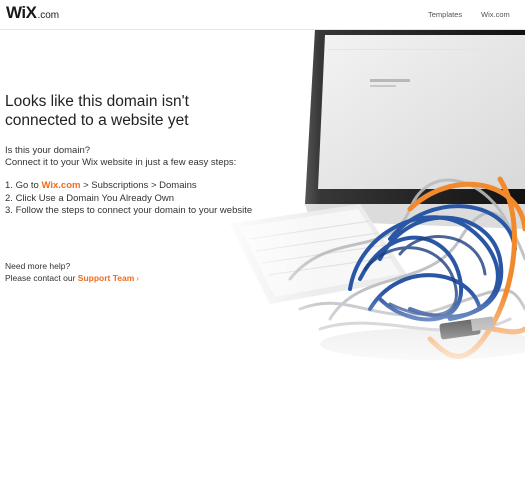 The width and height of the screenshot is (525, 480). Describe the element at coordinates (21, 12) in the screenshot. I see `wix-logo-wordmark: WiX` at that location.